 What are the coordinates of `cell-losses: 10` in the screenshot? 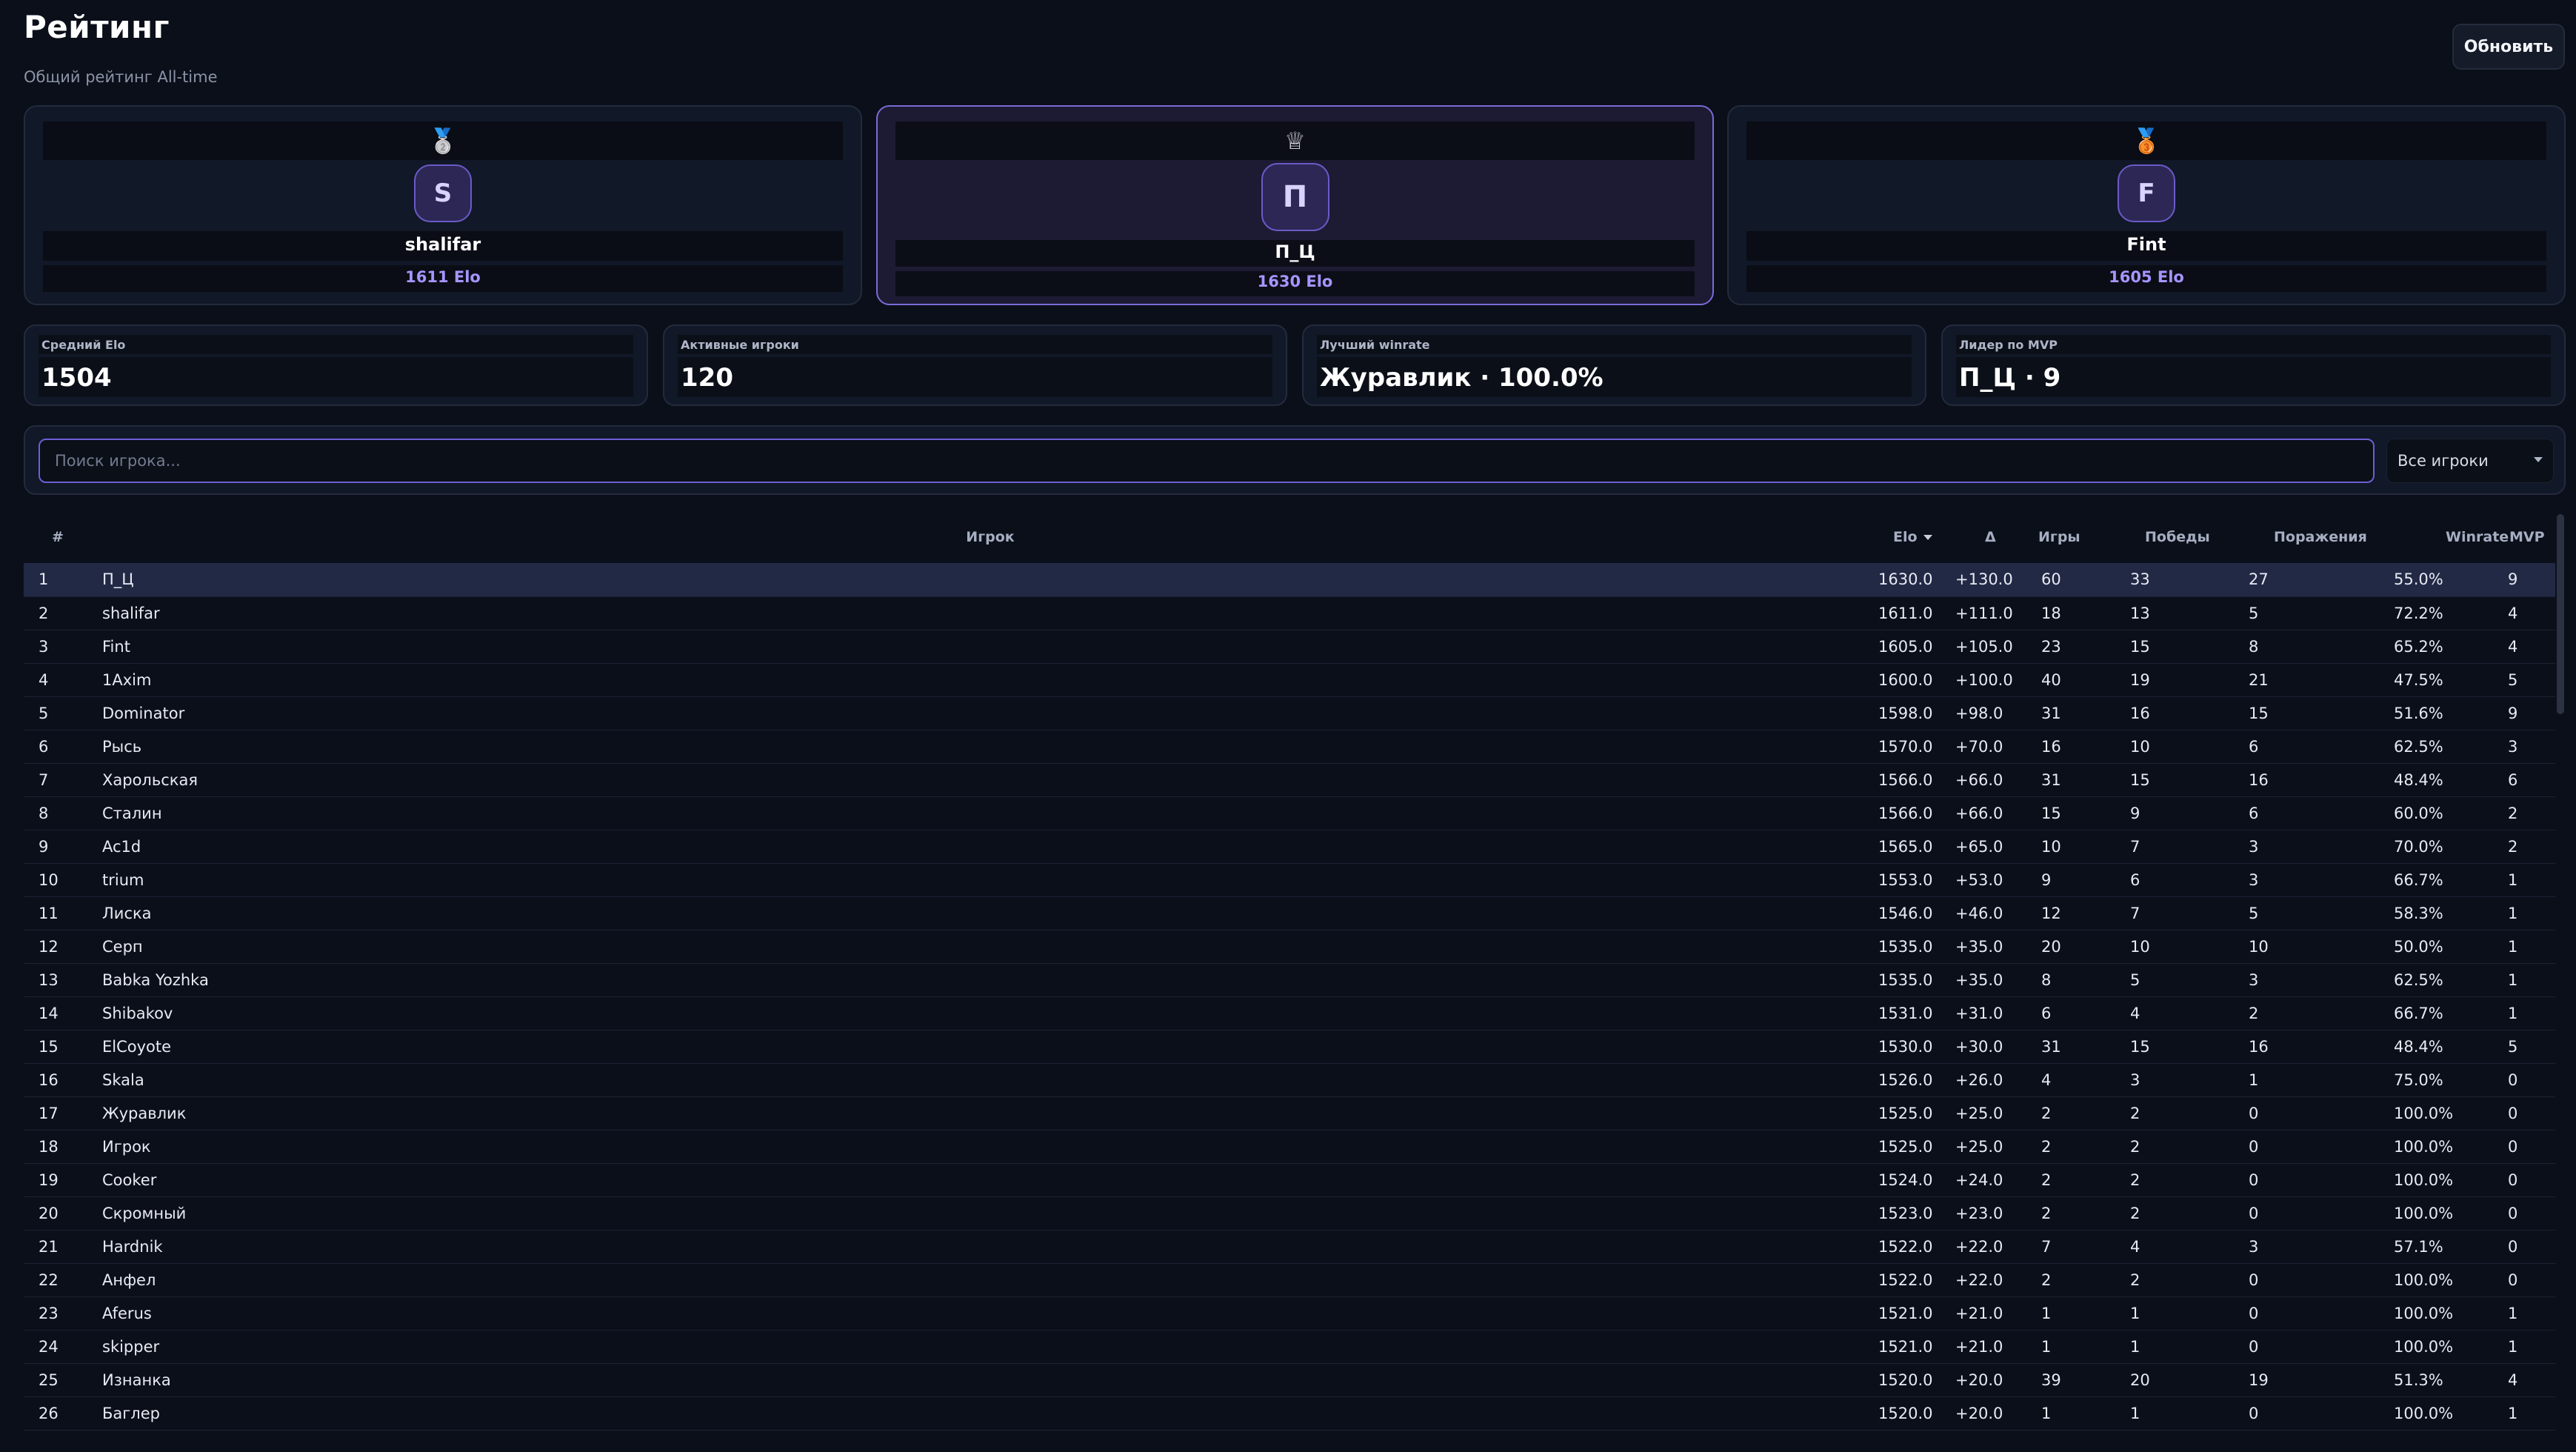 It's located at (2259, 946).